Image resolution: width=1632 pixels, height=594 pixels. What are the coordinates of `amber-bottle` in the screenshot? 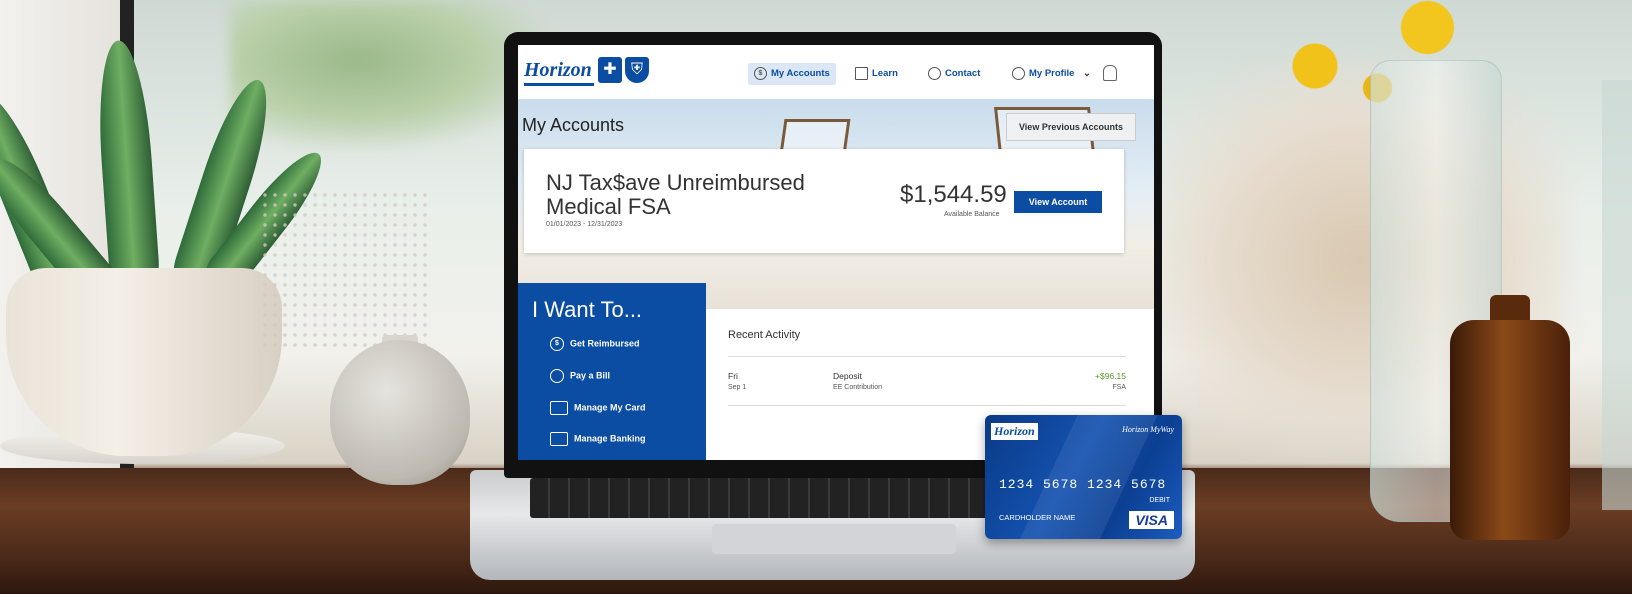 It's located at (1510, 430).